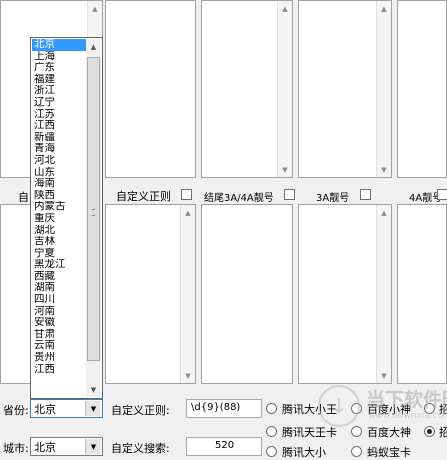  What do you see at coordinates (389, 452) in the screenshot?
I see `radio-ant-card-label: 蚂蚁宝卡` at bounding box center [389, 452].